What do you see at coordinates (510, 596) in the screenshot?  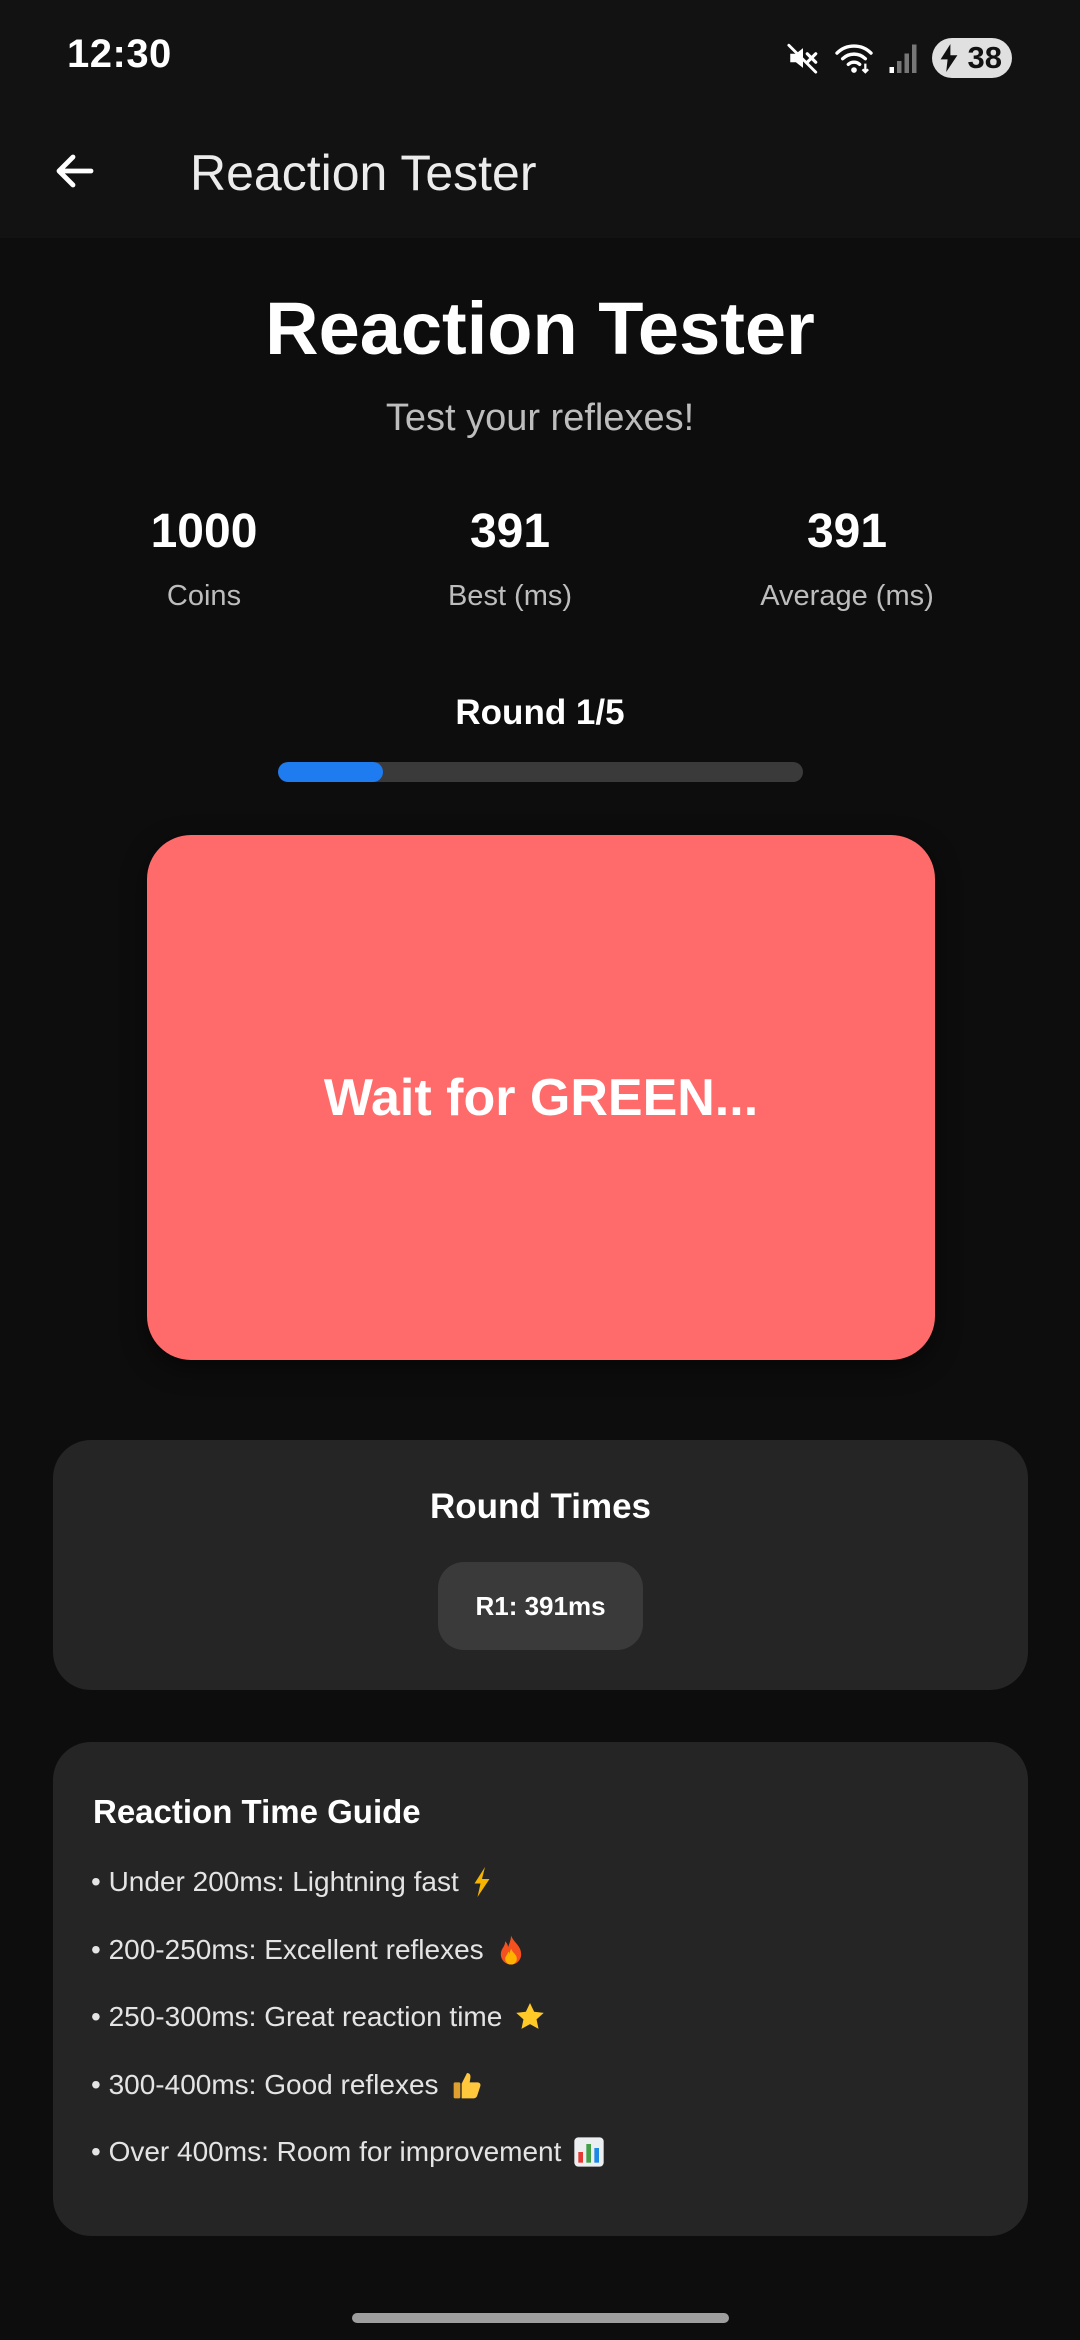 I see `stat-label: Best (ms)` at bounding box center [510, 596].